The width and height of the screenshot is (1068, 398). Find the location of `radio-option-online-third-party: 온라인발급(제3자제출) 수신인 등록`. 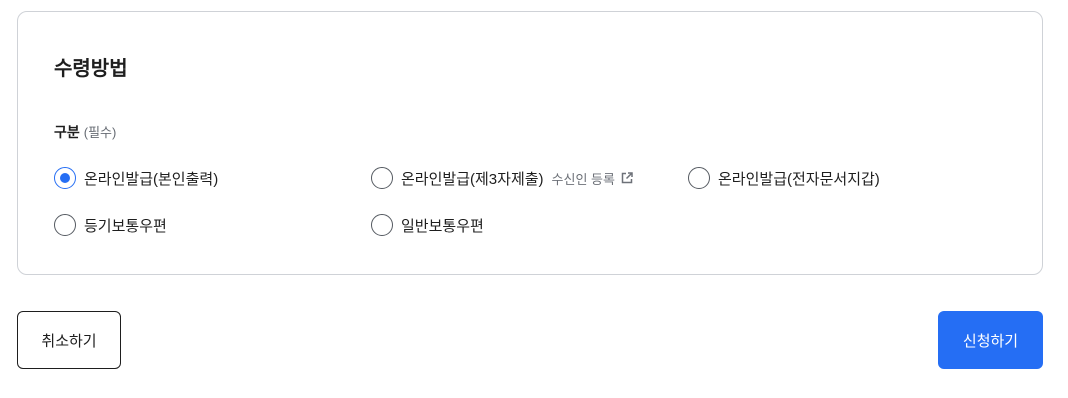

radio-option-online-third-party: 온라인발급(제3자제출) 수신인 등록 is located at coordinates (502, 178).